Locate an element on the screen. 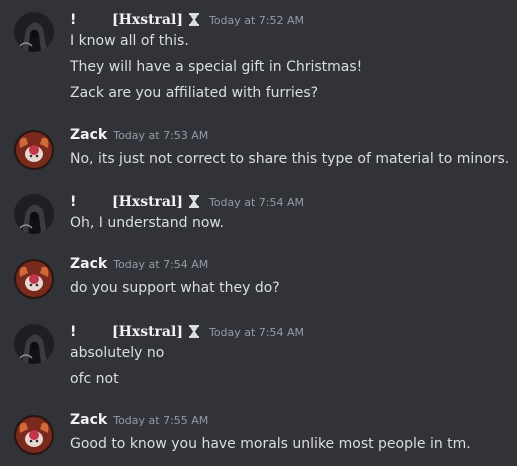 This screenshot has width=517, height=466. message-text: Oh, I understand now. is located at coordinates (147, 223).